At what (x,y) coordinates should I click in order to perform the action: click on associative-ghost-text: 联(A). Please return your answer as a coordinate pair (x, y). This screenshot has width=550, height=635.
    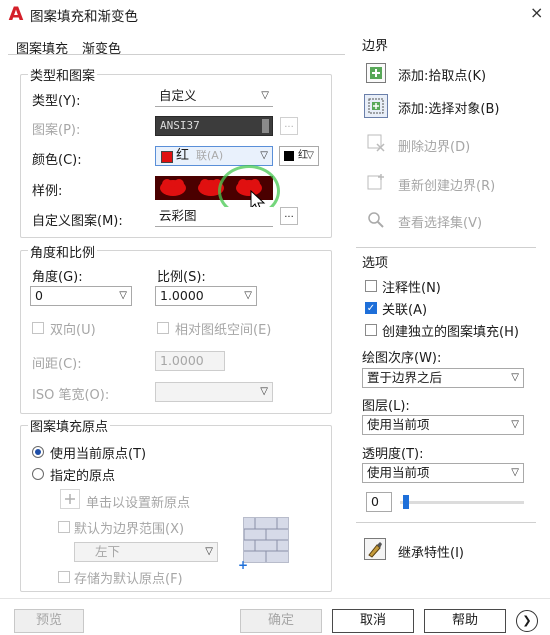
    Looking at the image, I should click on (210, 155).